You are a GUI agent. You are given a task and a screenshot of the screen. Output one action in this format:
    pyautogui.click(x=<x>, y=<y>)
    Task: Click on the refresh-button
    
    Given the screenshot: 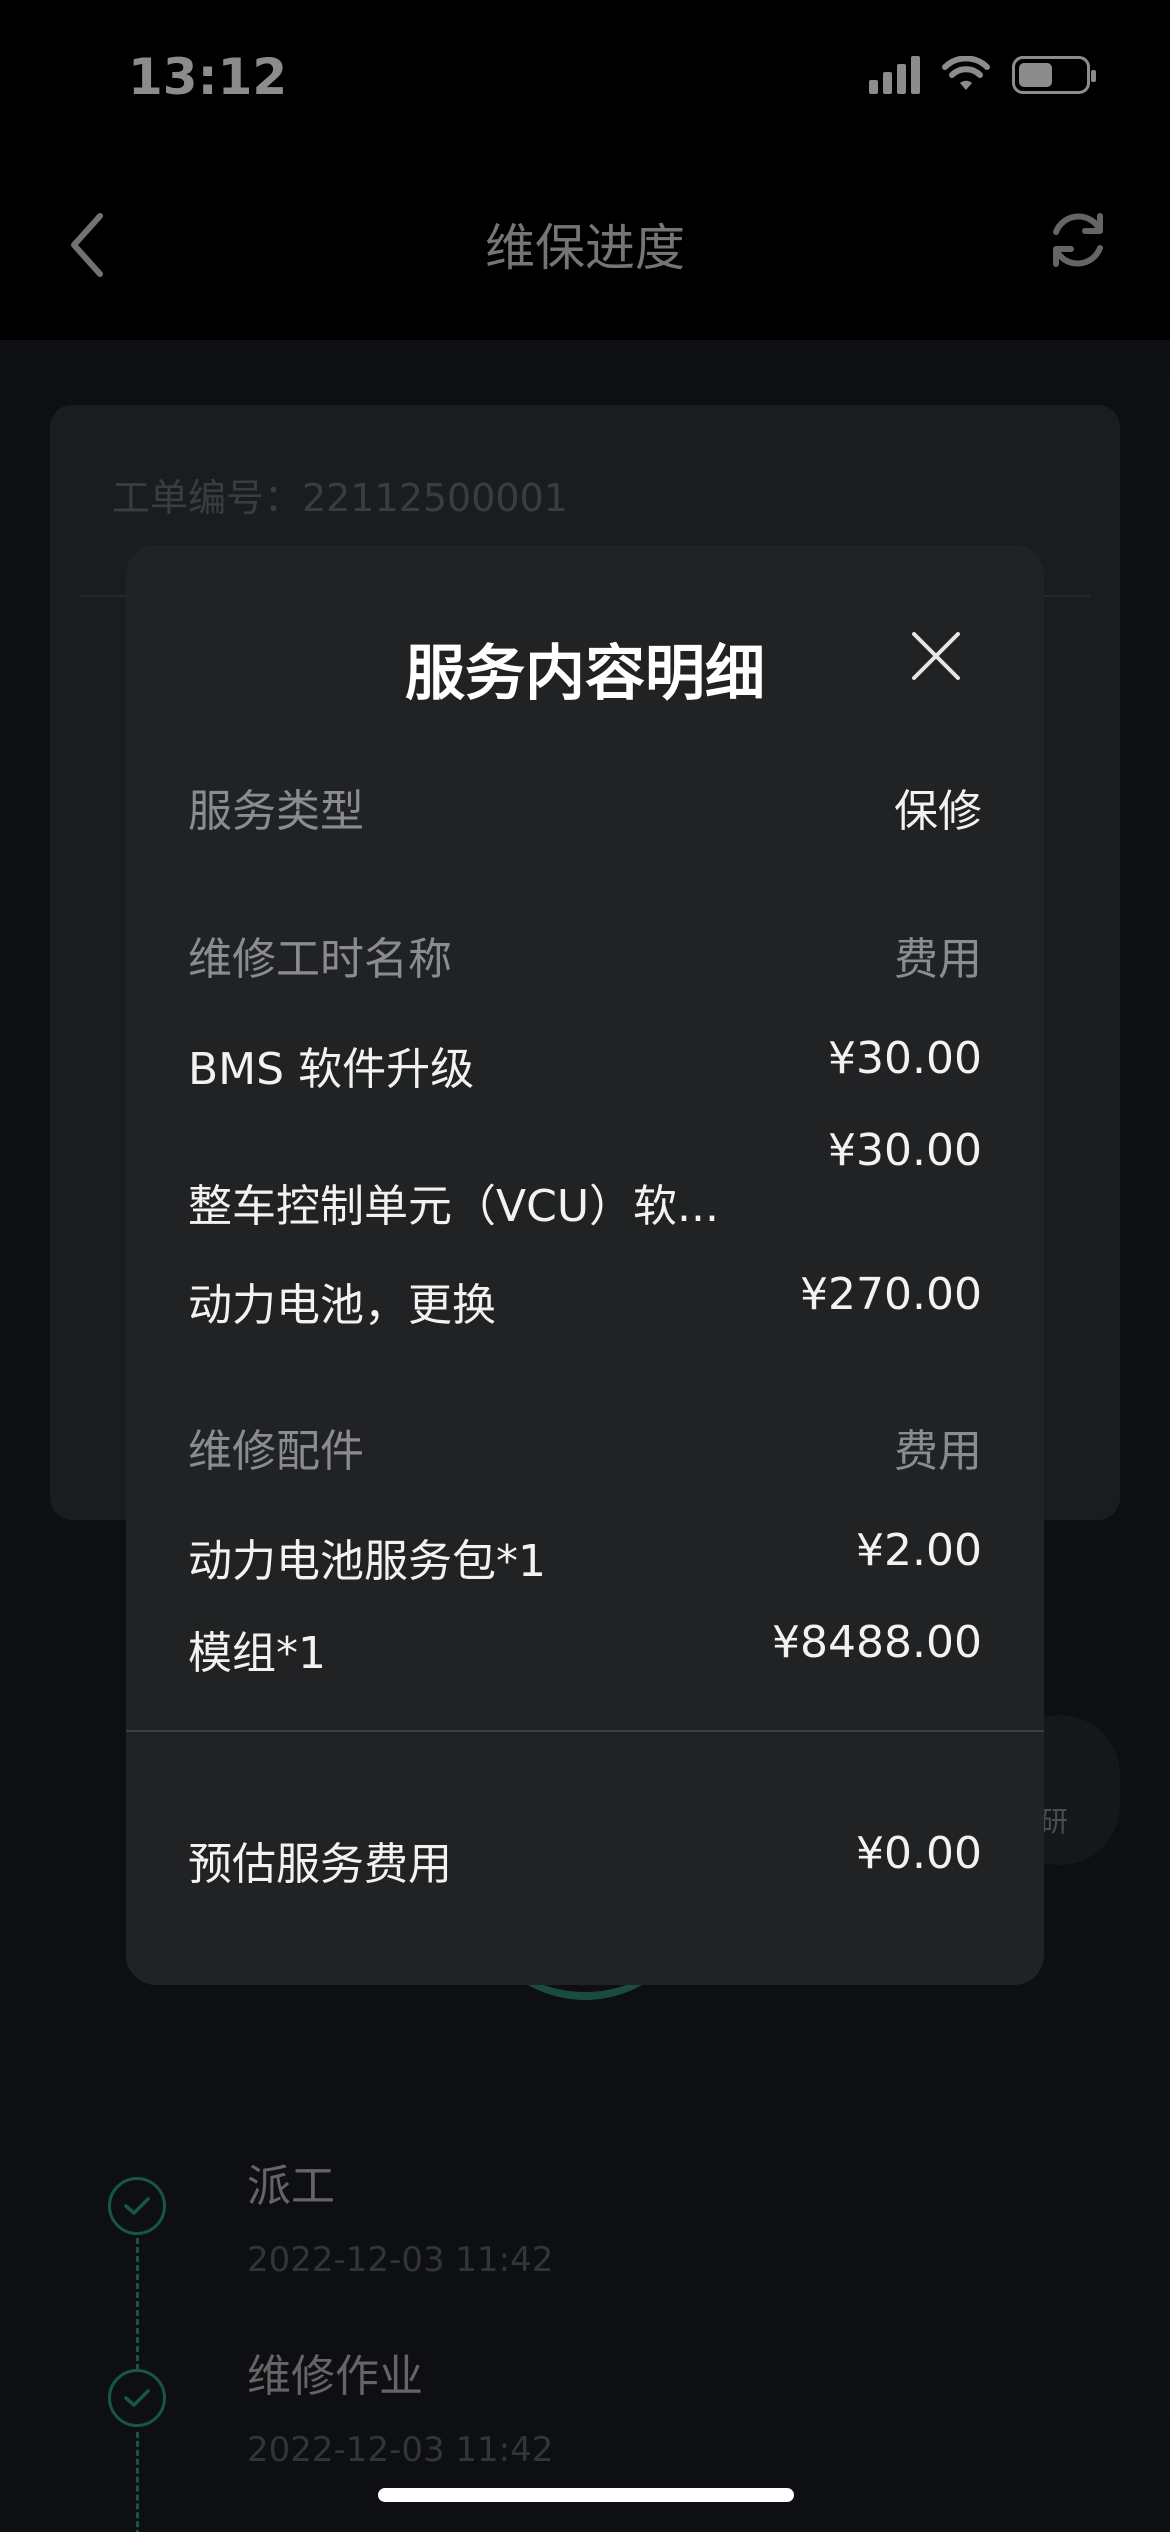 What is the action you would take?
    pyautogui.click(x=1078, y=240)
    